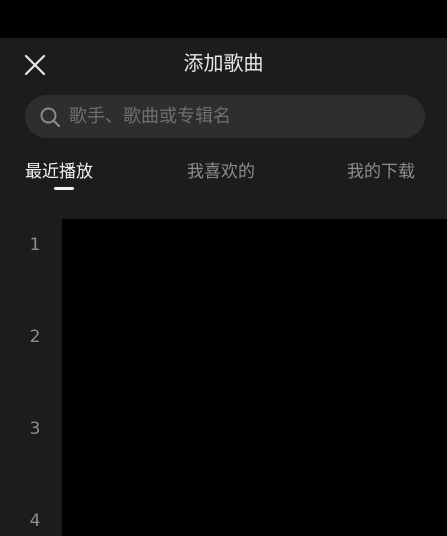  What do you see at coordinates (35, 337) in the screenshot?
I see `row-number: 2` at bounding box center [35, 337].